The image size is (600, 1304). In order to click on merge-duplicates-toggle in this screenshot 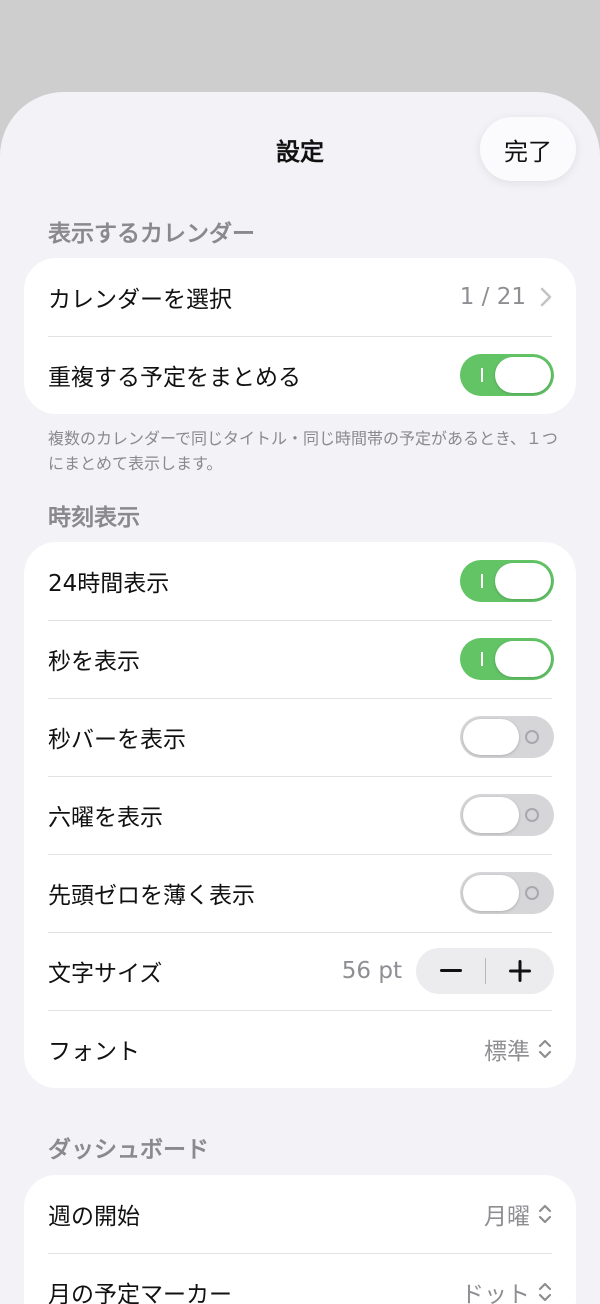, I will do `click(507, 375)`.